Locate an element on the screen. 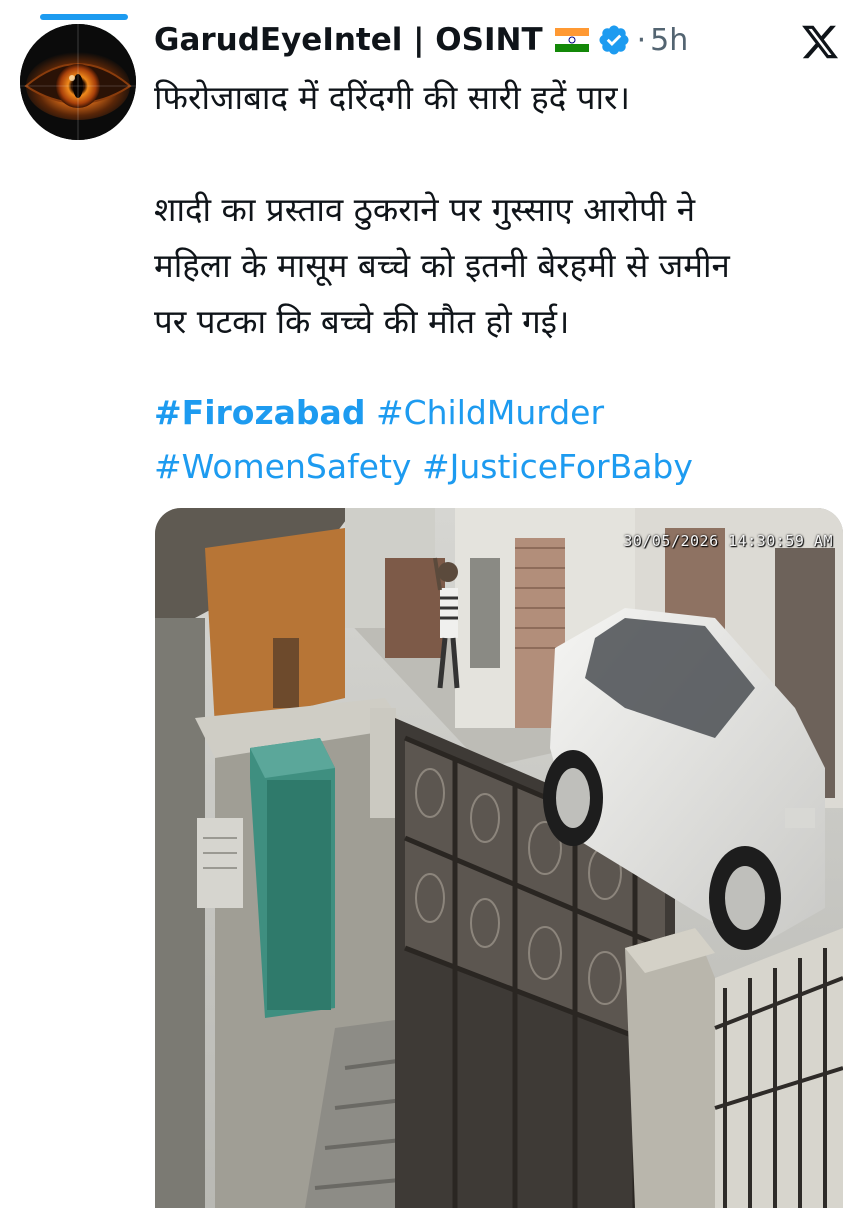 This screenshot has height=1208, width=862. tweet-header: GarudEyeIntel | OSINT · 5h is located at coordinates (421, 40).